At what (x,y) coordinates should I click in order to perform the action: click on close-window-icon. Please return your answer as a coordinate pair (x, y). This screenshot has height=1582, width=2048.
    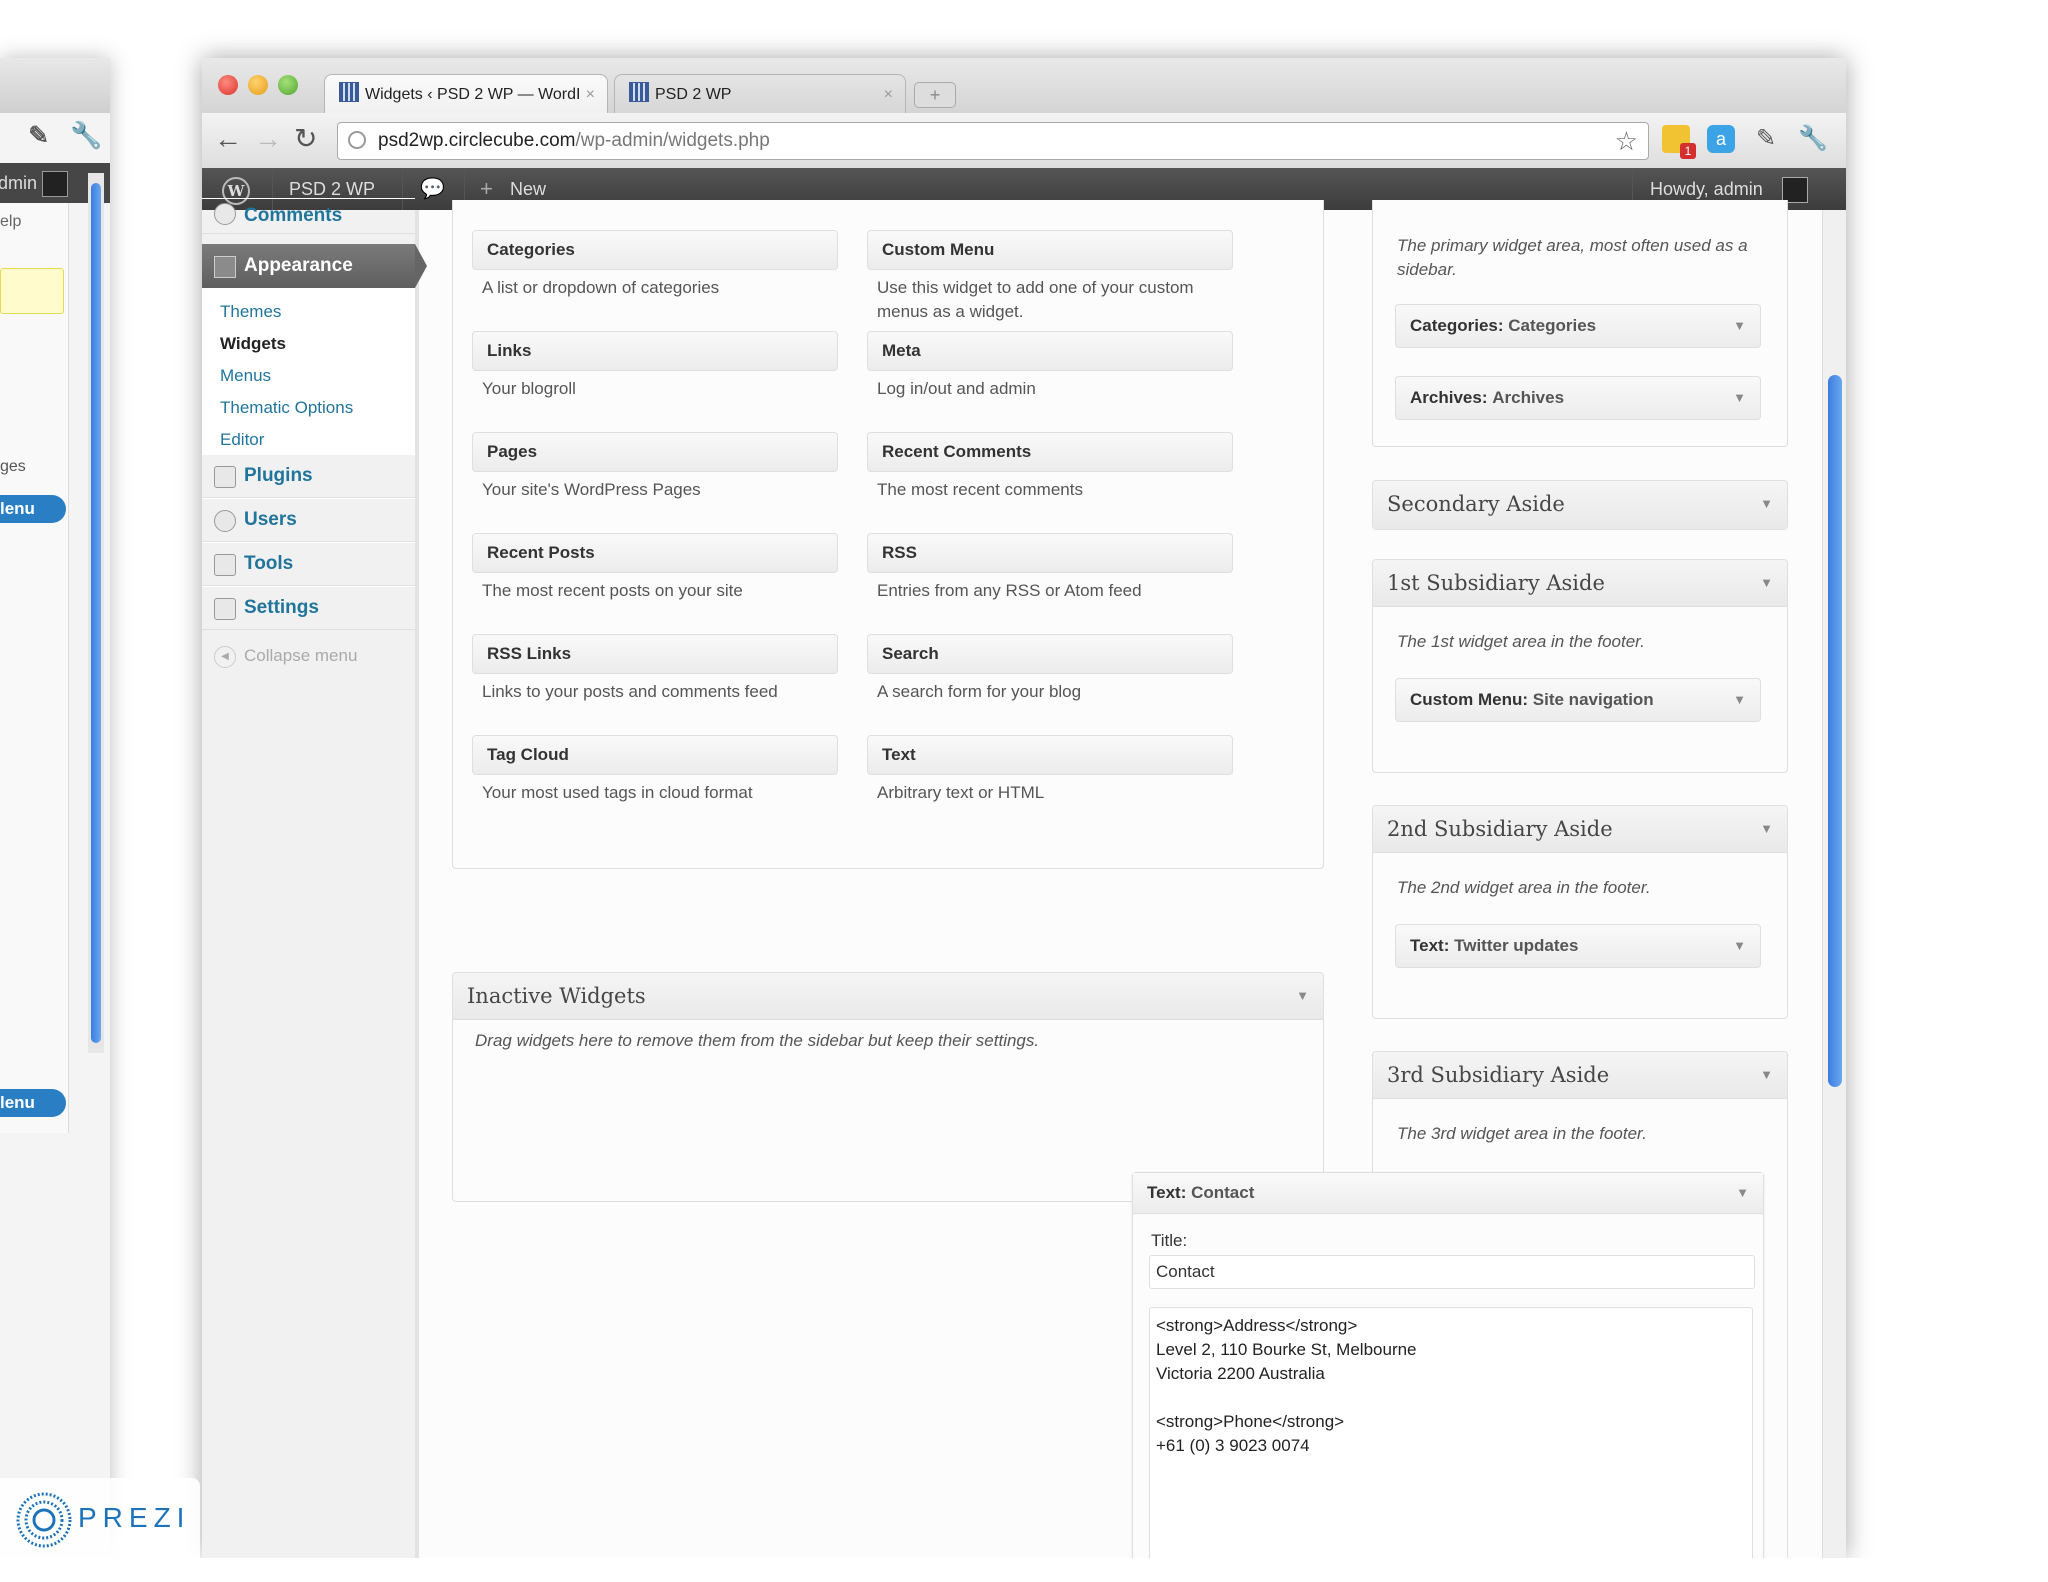
    Looking at the image, I should click on (228, 85).